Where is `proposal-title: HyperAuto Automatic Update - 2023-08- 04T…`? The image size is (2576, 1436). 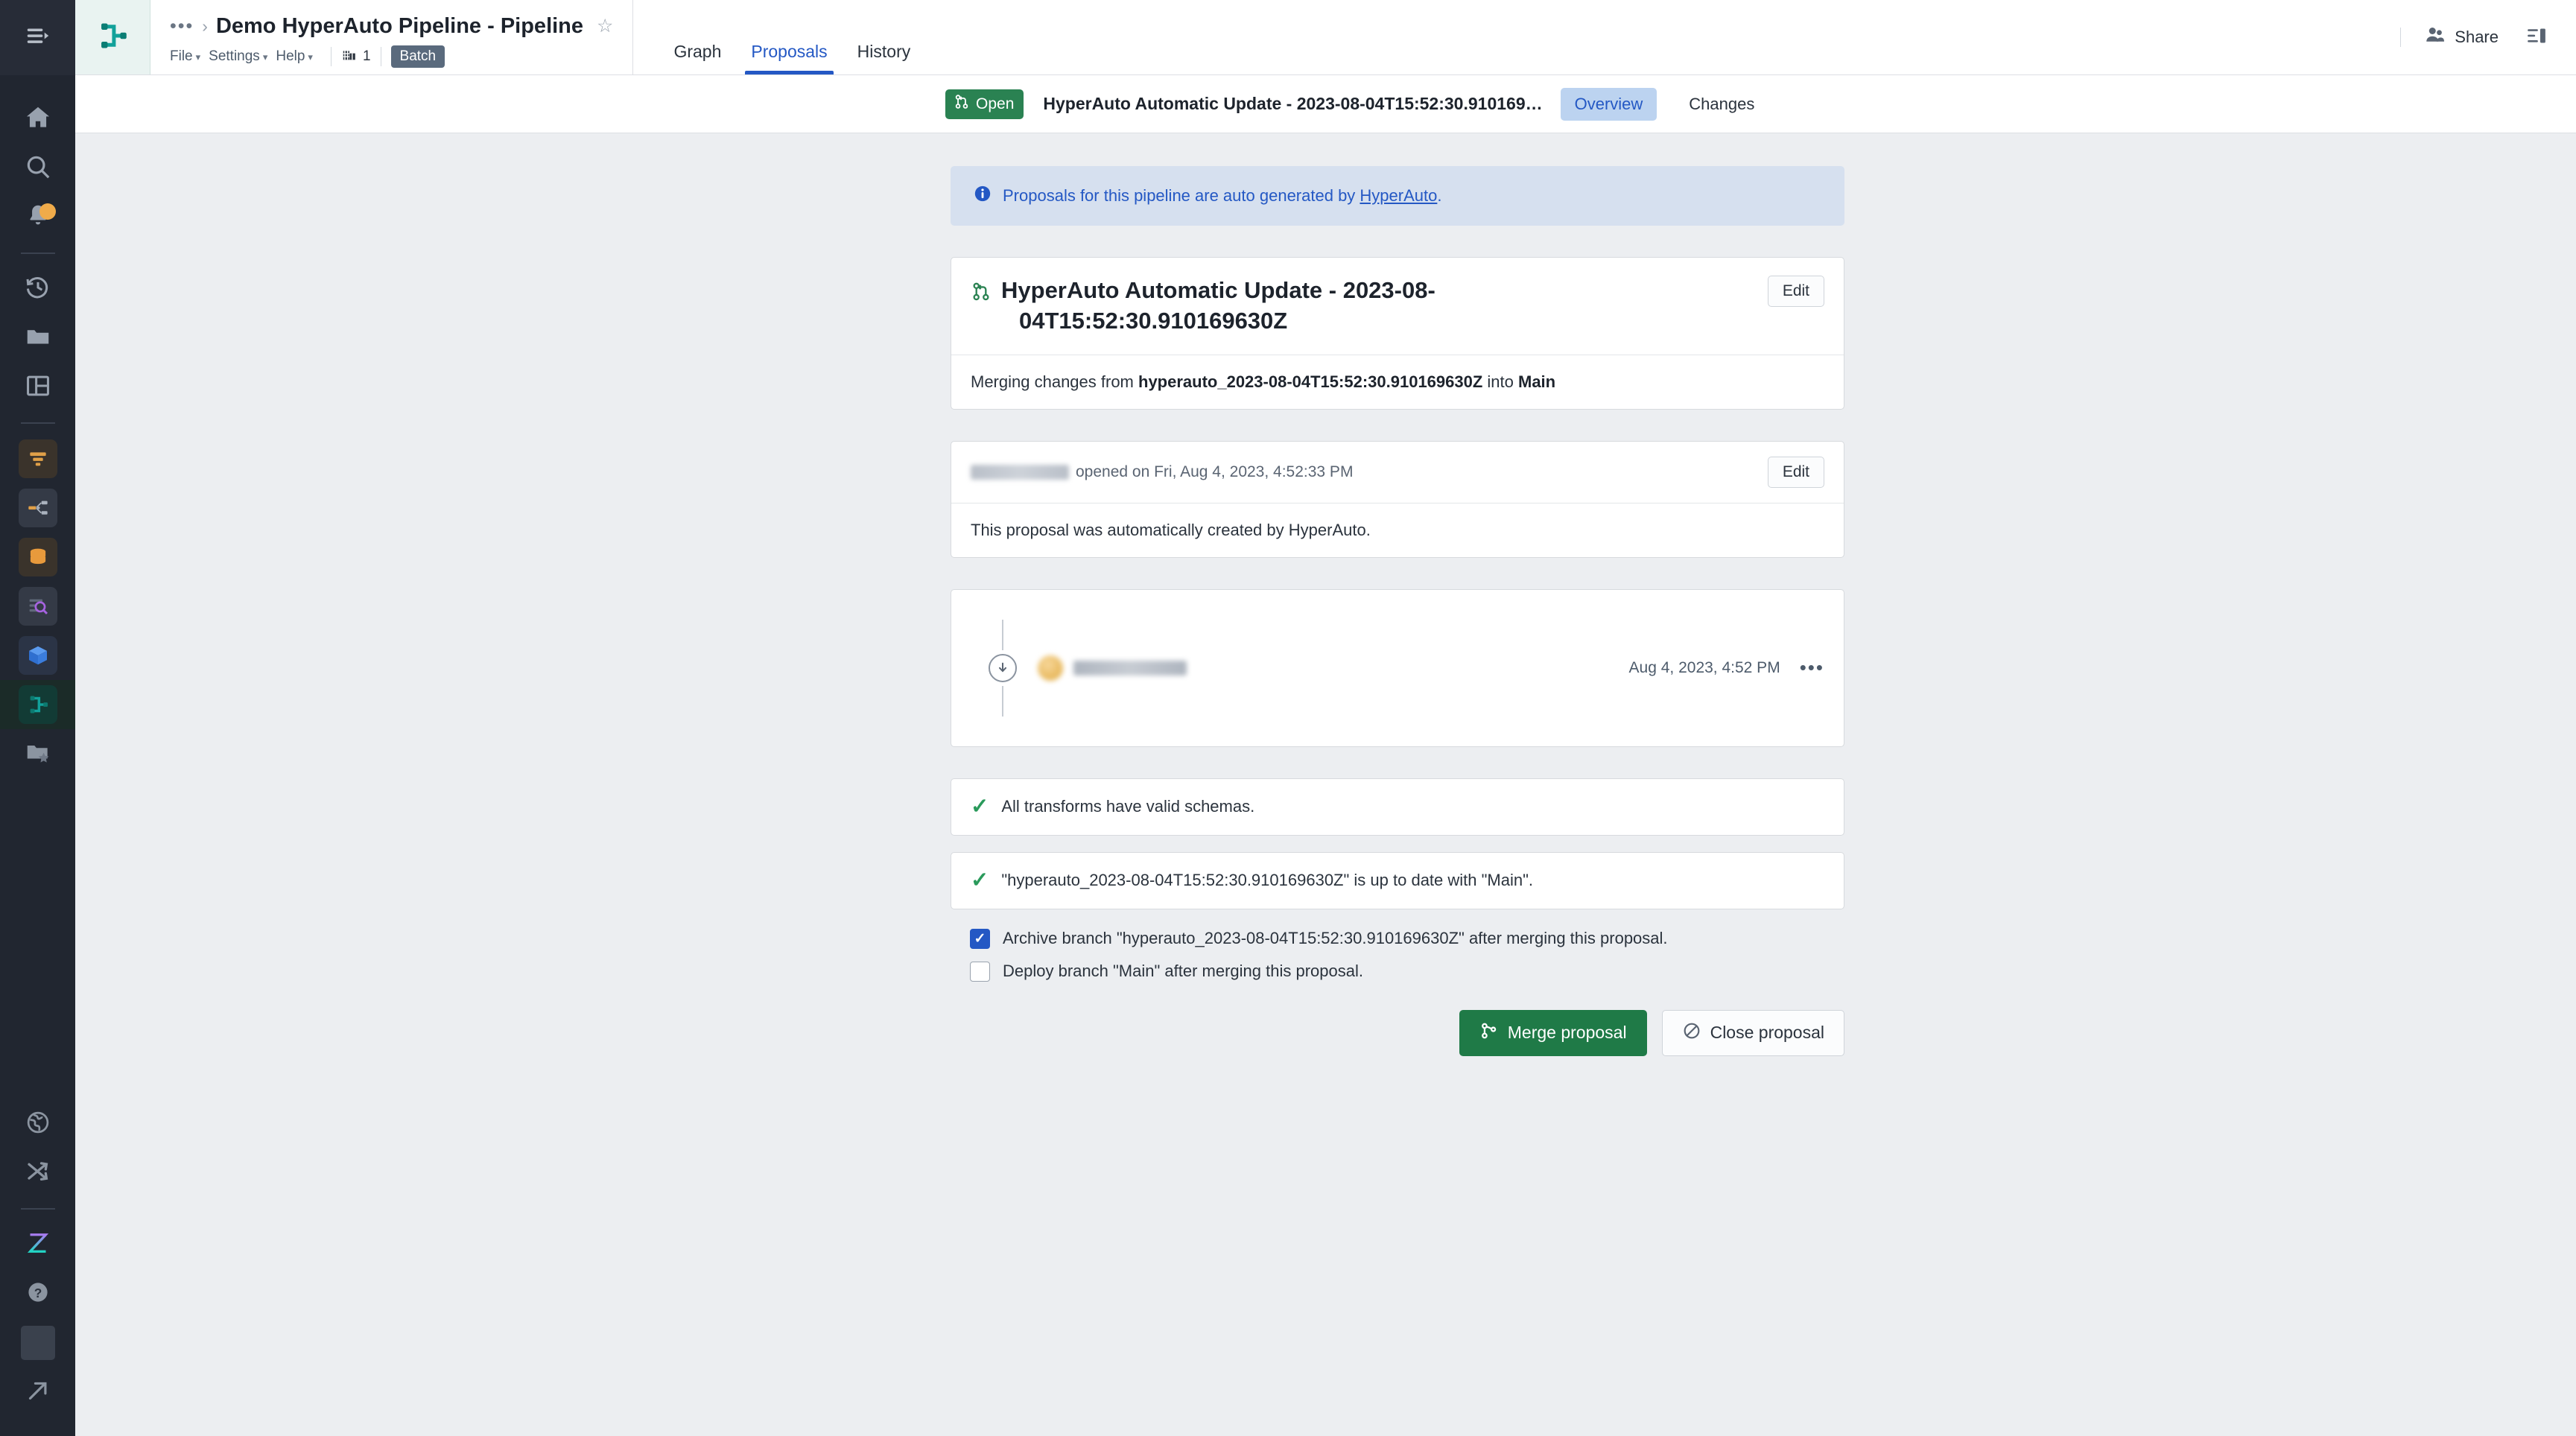
proposal-title: HyperAuto Automatic Update - 2023-08- 04T… is located at coordinates (1203, 306).